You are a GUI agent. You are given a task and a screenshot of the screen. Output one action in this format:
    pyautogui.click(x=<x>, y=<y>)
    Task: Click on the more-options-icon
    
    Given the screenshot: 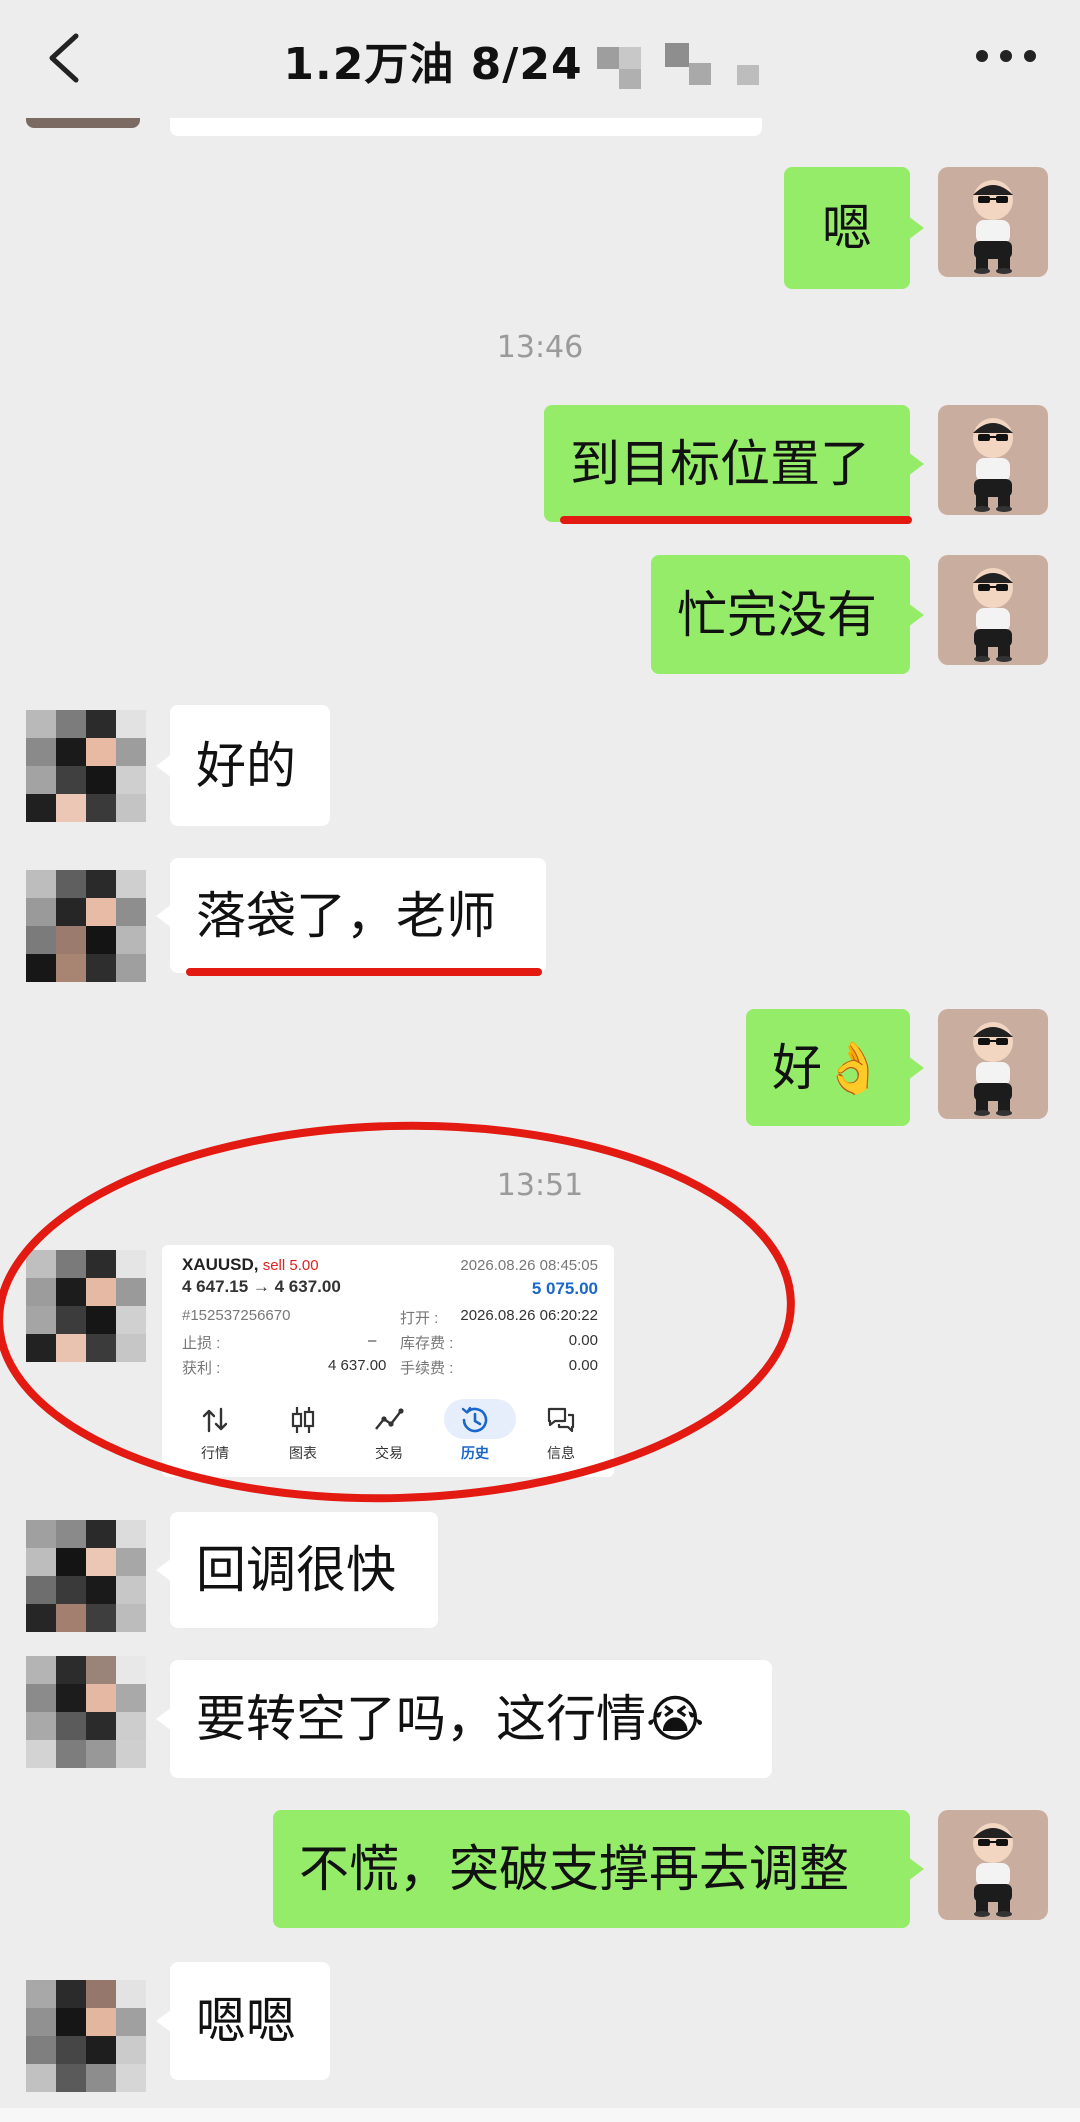 What is the action you would take?
    pyautogui.click(x=1006, y=58)
    